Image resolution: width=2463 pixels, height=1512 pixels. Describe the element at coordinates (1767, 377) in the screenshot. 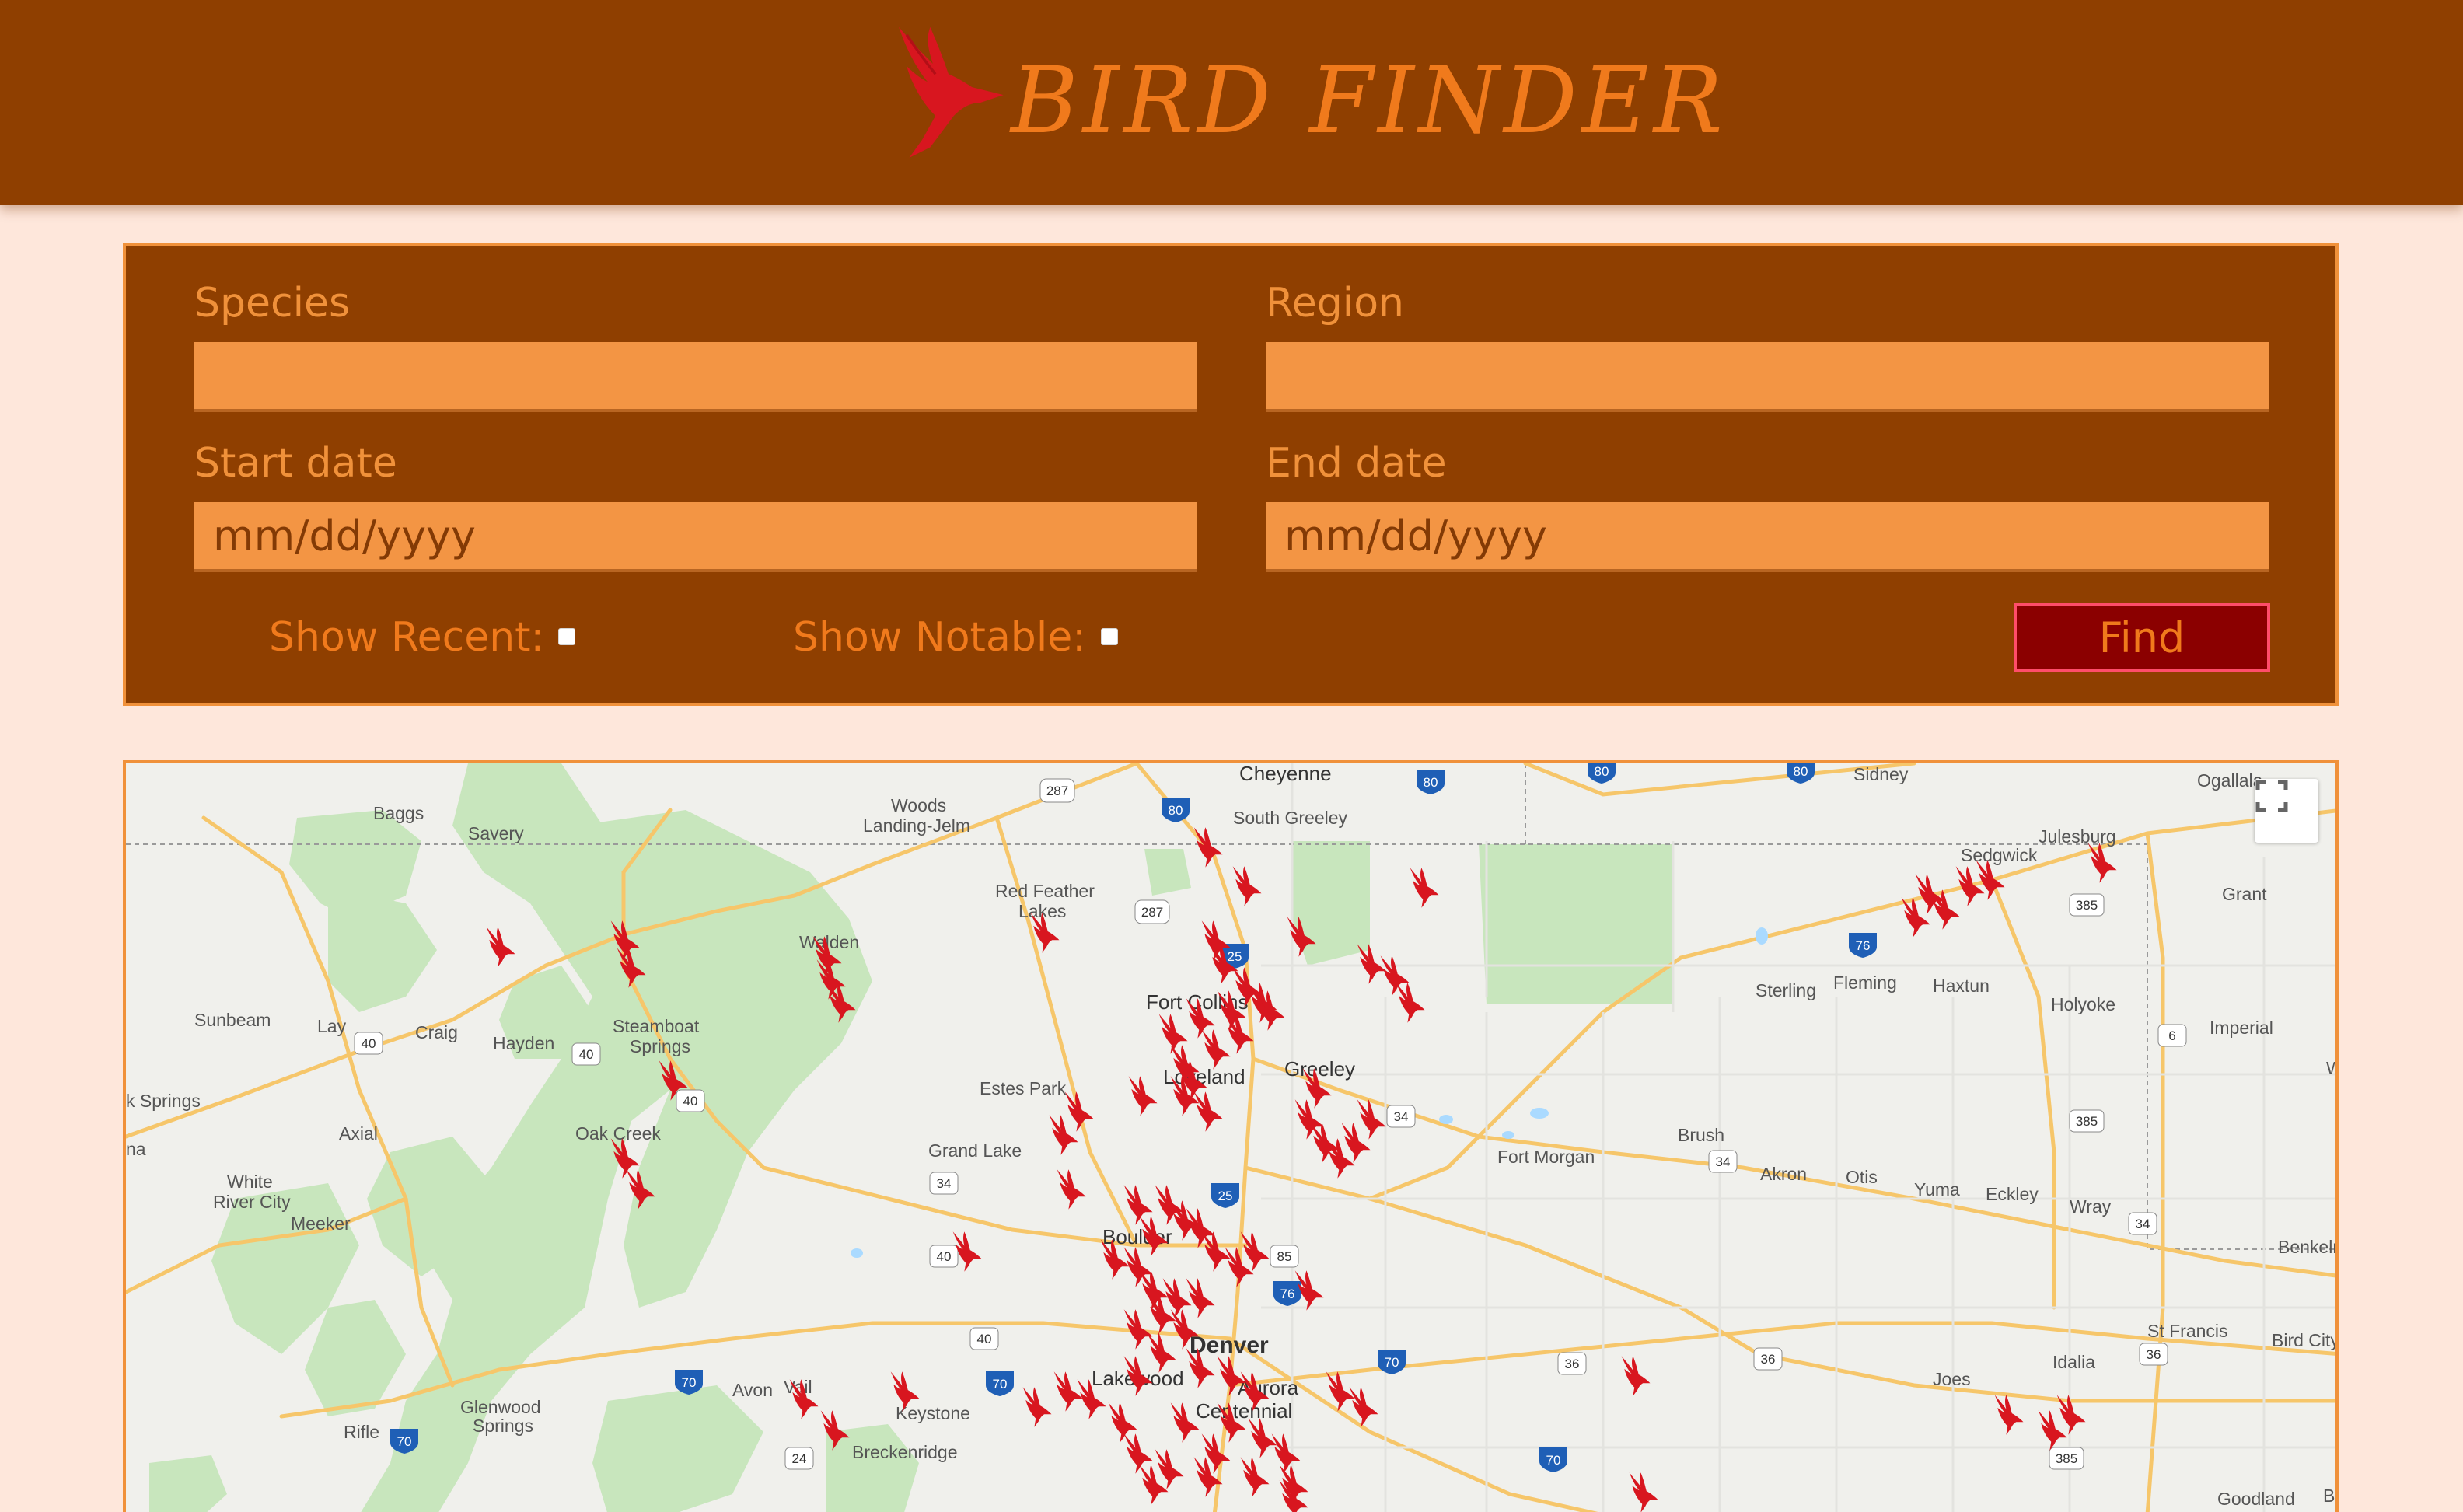

I see `region-input` at that location.